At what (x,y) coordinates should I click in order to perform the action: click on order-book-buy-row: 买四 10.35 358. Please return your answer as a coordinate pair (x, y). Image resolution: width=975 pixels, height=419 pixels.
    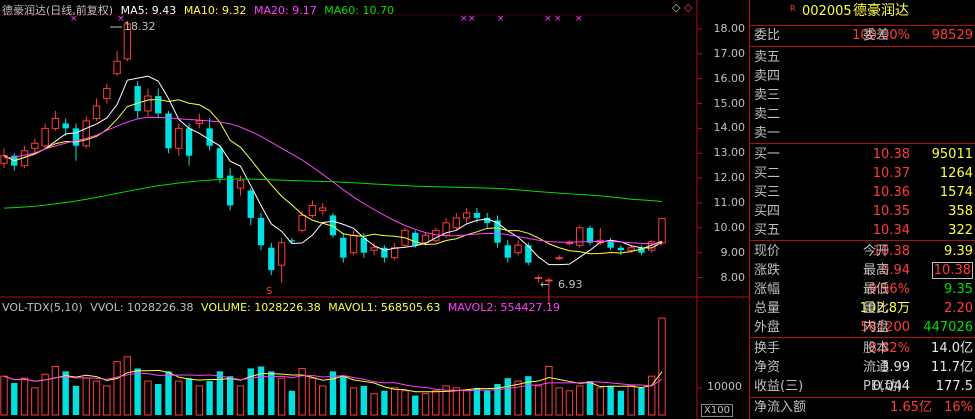
    Looking at the image, I should click on (863, 211).